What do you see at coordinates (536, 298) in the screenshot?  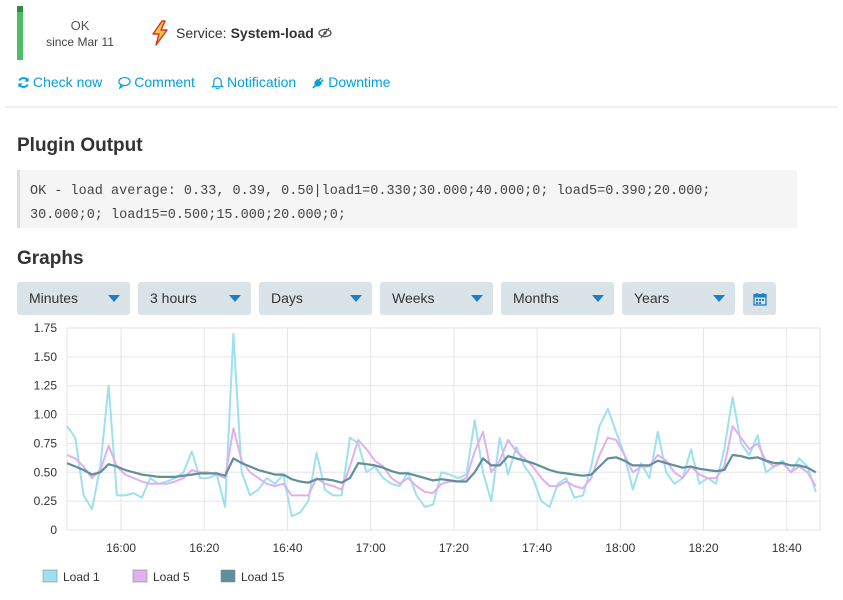 I see `select-label: Months` at bounding box center [536, 298].